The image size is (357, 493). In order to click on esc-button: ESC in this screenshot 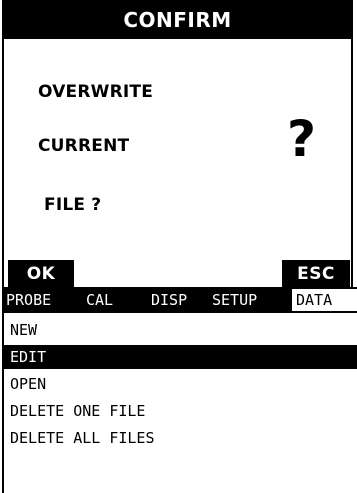, I will do `click(316, 274)`.